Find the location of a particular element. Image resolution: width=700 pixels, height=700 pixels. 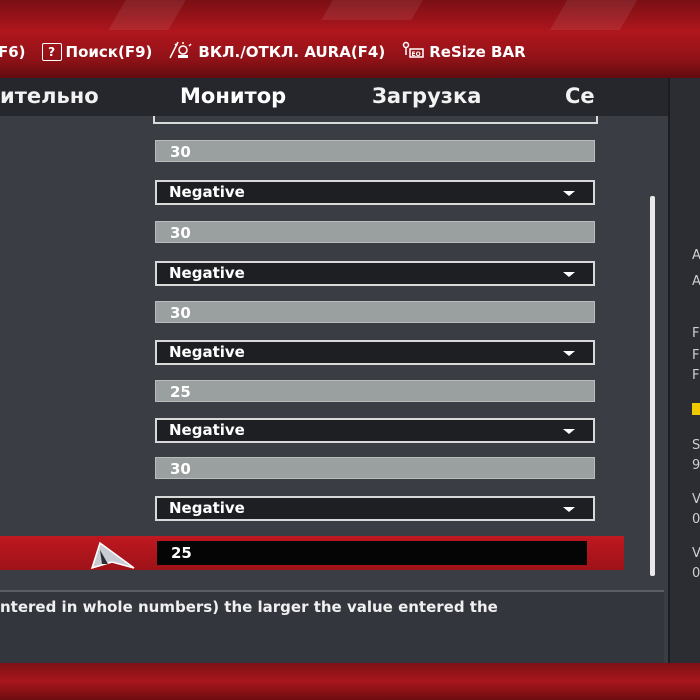

resize-bar-hotkey: EO ReSize BAR is located at coordinates (463, 52).